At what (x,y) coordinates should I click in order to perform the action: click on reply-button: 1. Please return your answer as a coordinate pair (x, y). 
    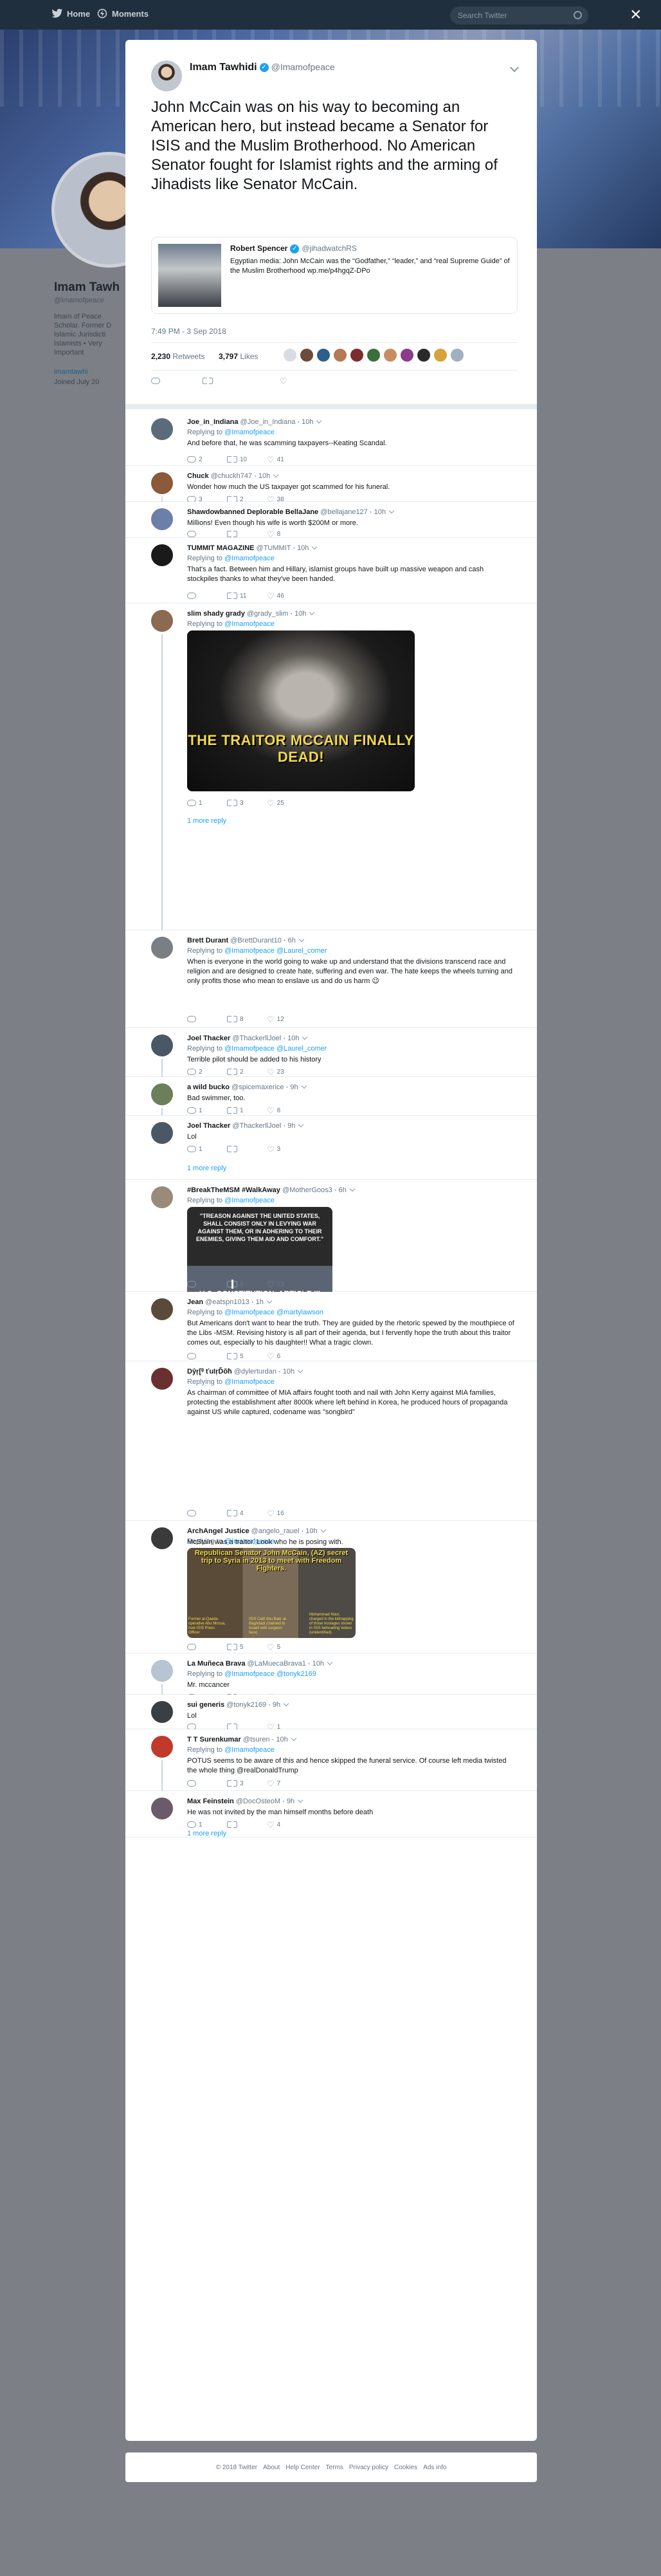
    Looking at the image, I should click on (195, 1824).